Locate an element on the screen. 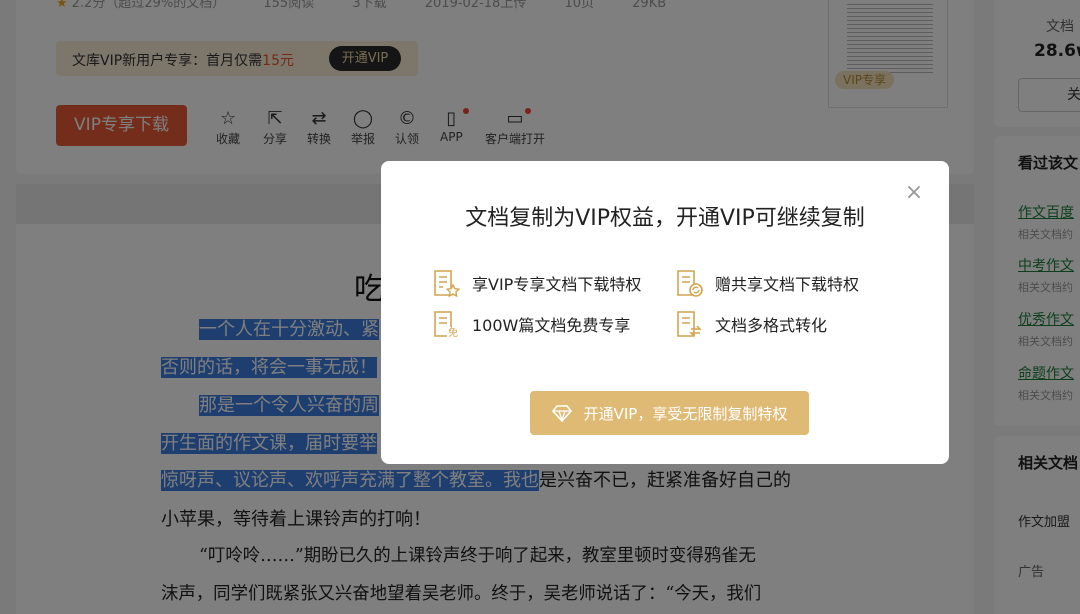 The width and height of the screenshot is (1080, 614). benefit-item: 文档多格式转化 is located at coordinates (750, 324).